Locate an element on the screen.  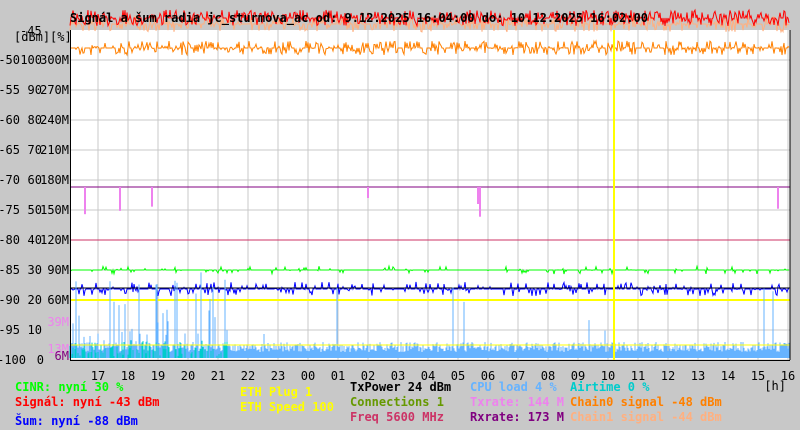
x-tick-label: 23 is located at coordinates (278, 376).